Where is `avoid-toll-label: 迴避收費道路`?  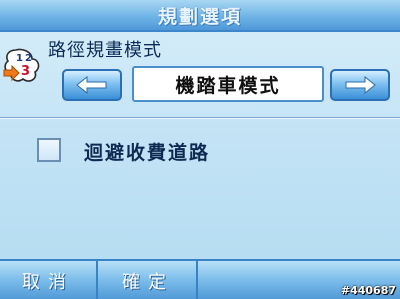
avoid-toll-label: 迴避收費道路 is located at coordinates (147, 151).